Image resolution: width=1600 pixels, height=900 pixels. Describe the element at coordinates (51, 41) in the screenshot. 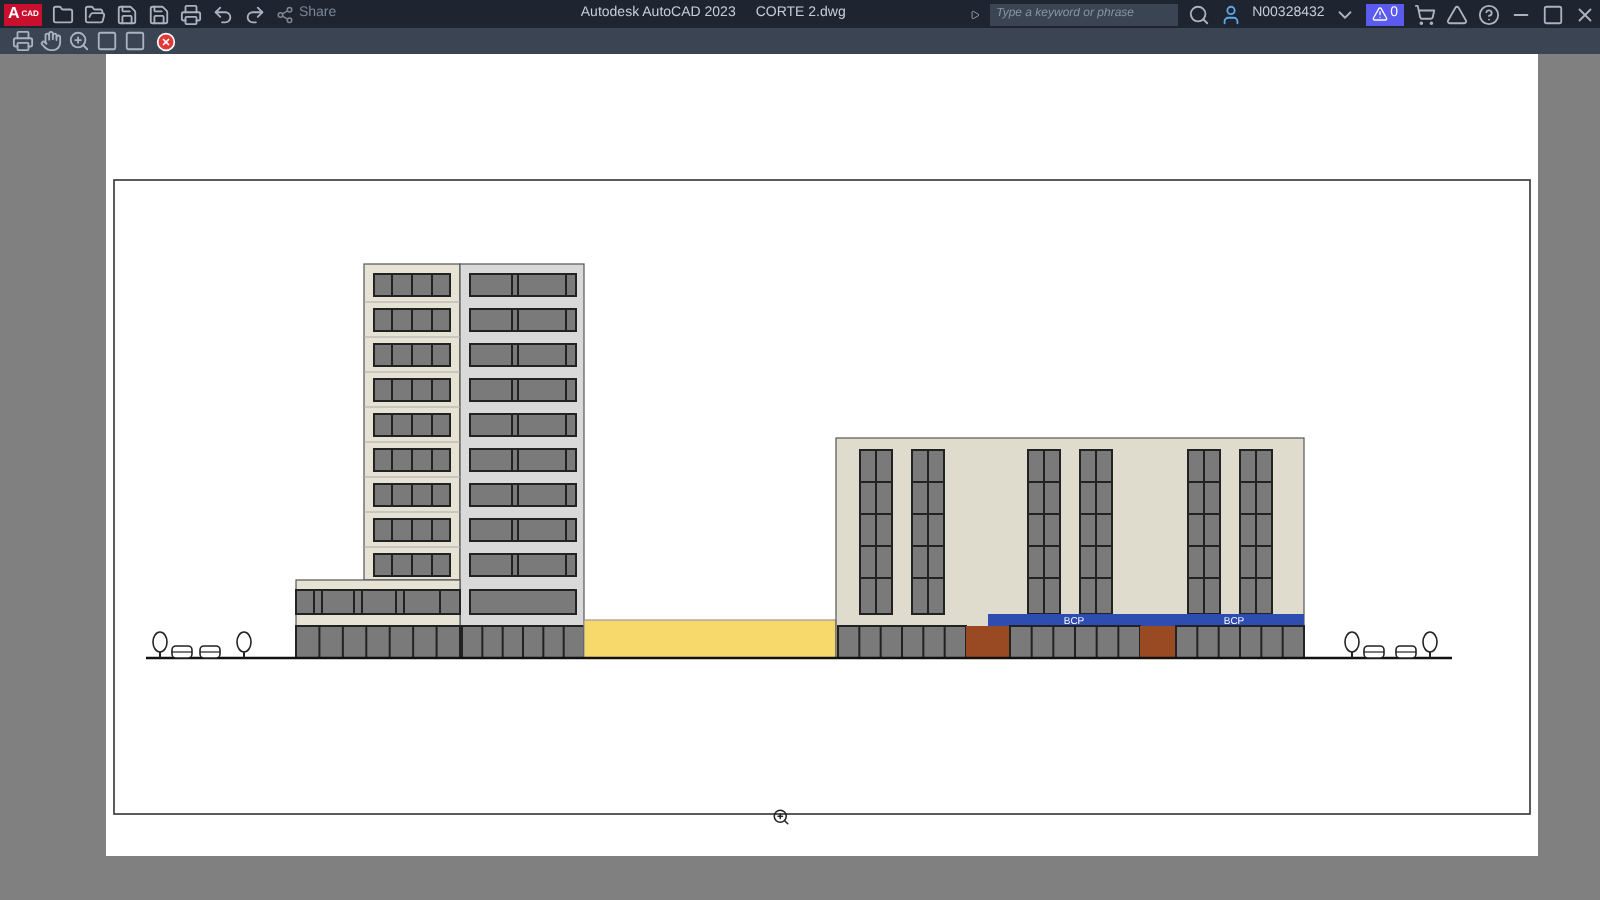

I see `pan-icon` at that location.